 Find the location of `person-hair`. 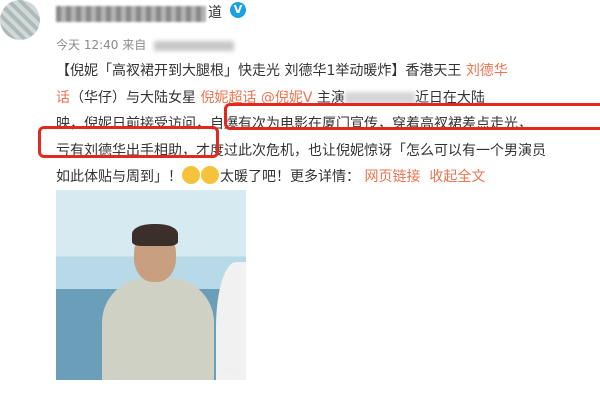

person-hair is located at coordinates (155, 235).